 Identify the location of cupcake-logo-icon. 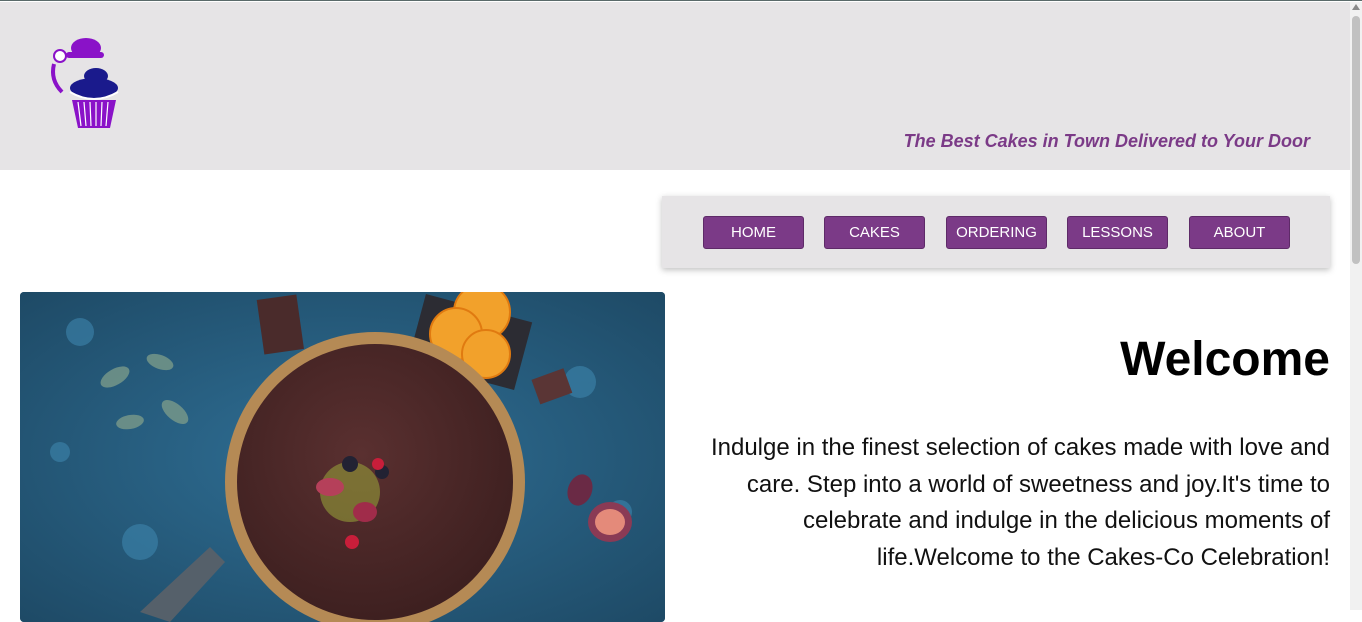
(82, 83).